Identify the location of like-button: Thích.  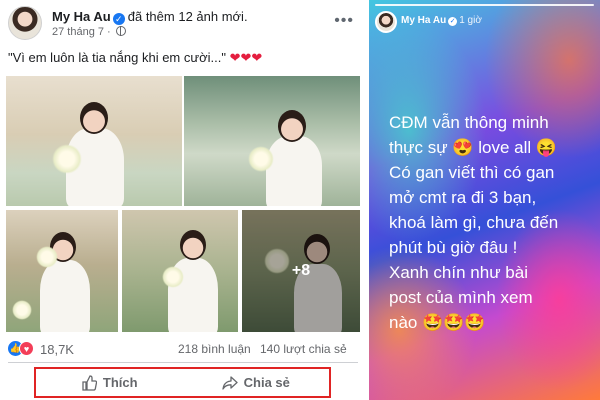
(109, 382).